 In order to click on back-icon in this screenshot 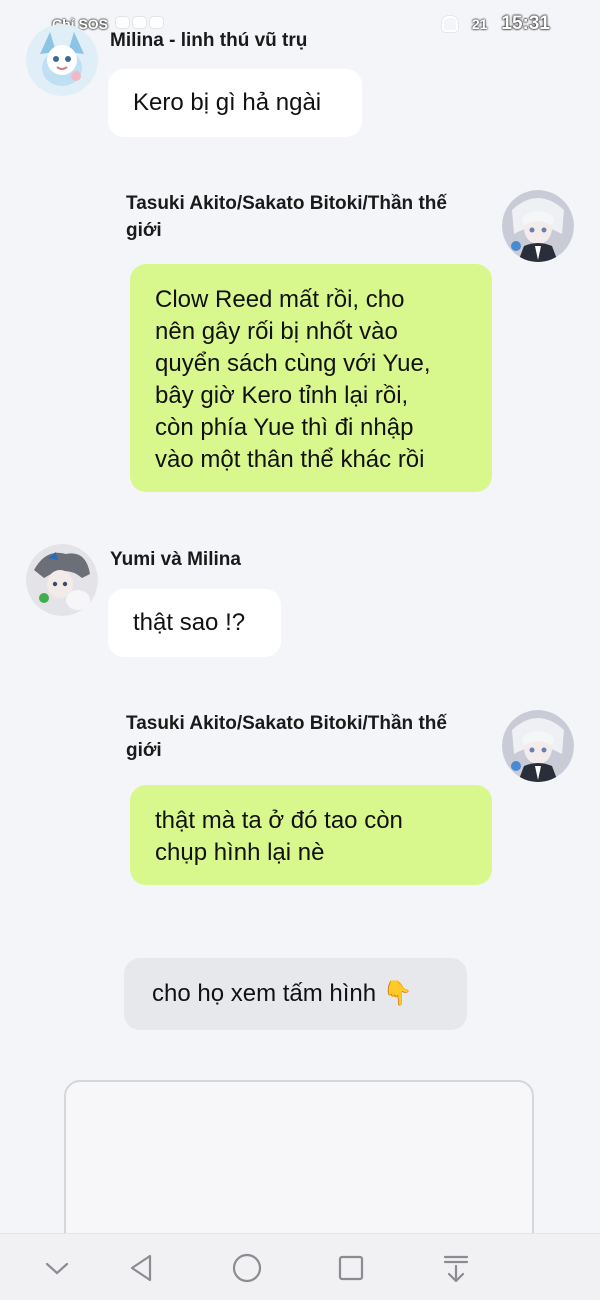, I will do `click(142, 1268)`.